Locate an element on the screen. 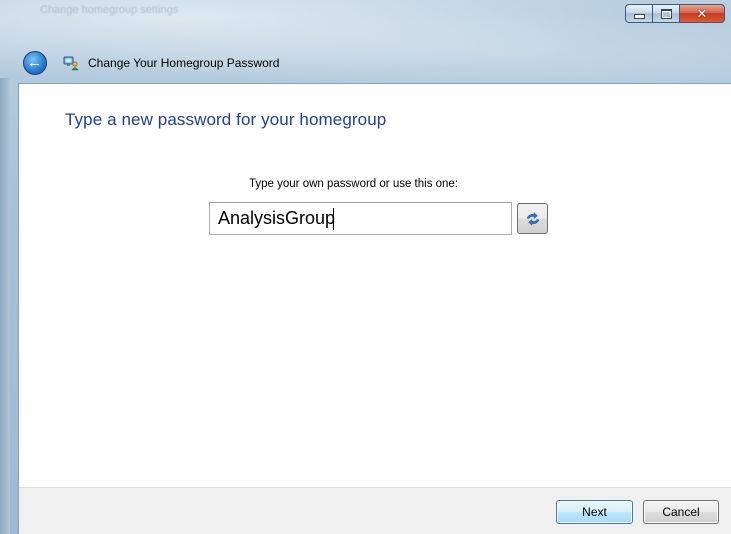 This screenshot has width=731, height=534. back-arrow-icon: ← is located at coordinates (34, 62).